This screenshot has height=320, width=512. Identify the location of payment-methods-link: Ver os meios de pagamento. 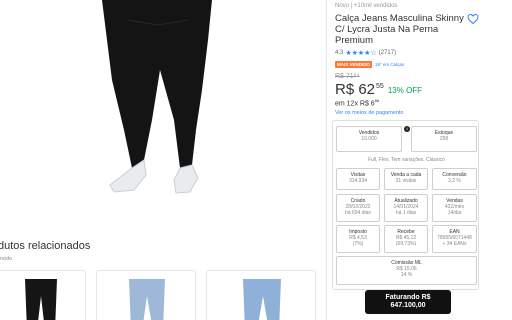
(369, 113).